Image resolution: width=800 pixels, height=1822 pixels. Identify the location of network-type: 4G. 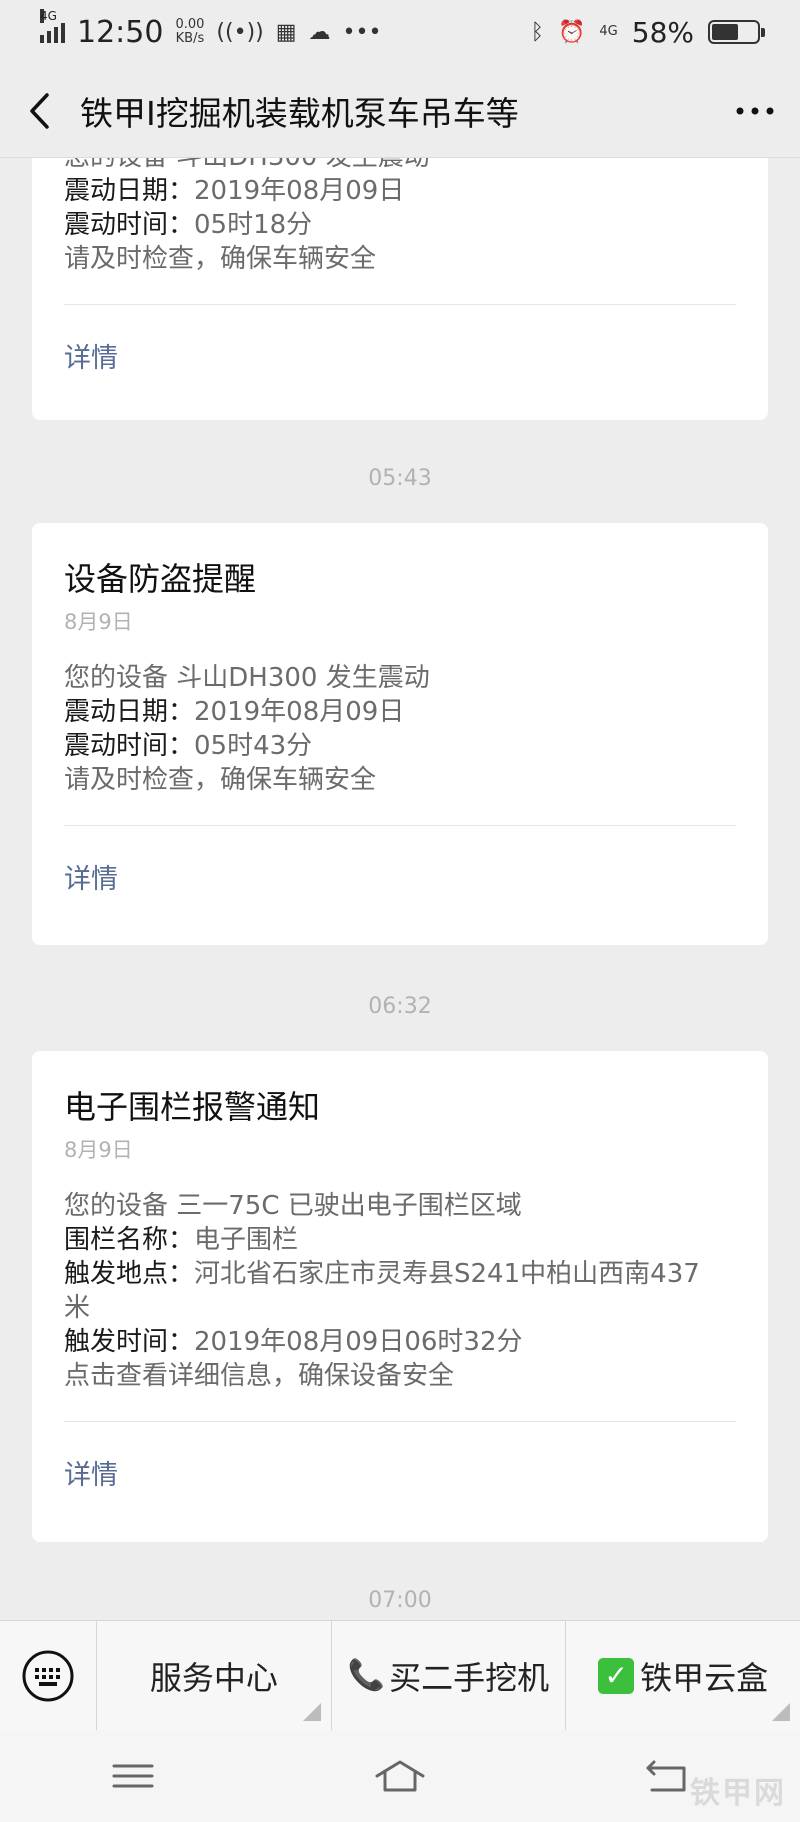
(608, 31).